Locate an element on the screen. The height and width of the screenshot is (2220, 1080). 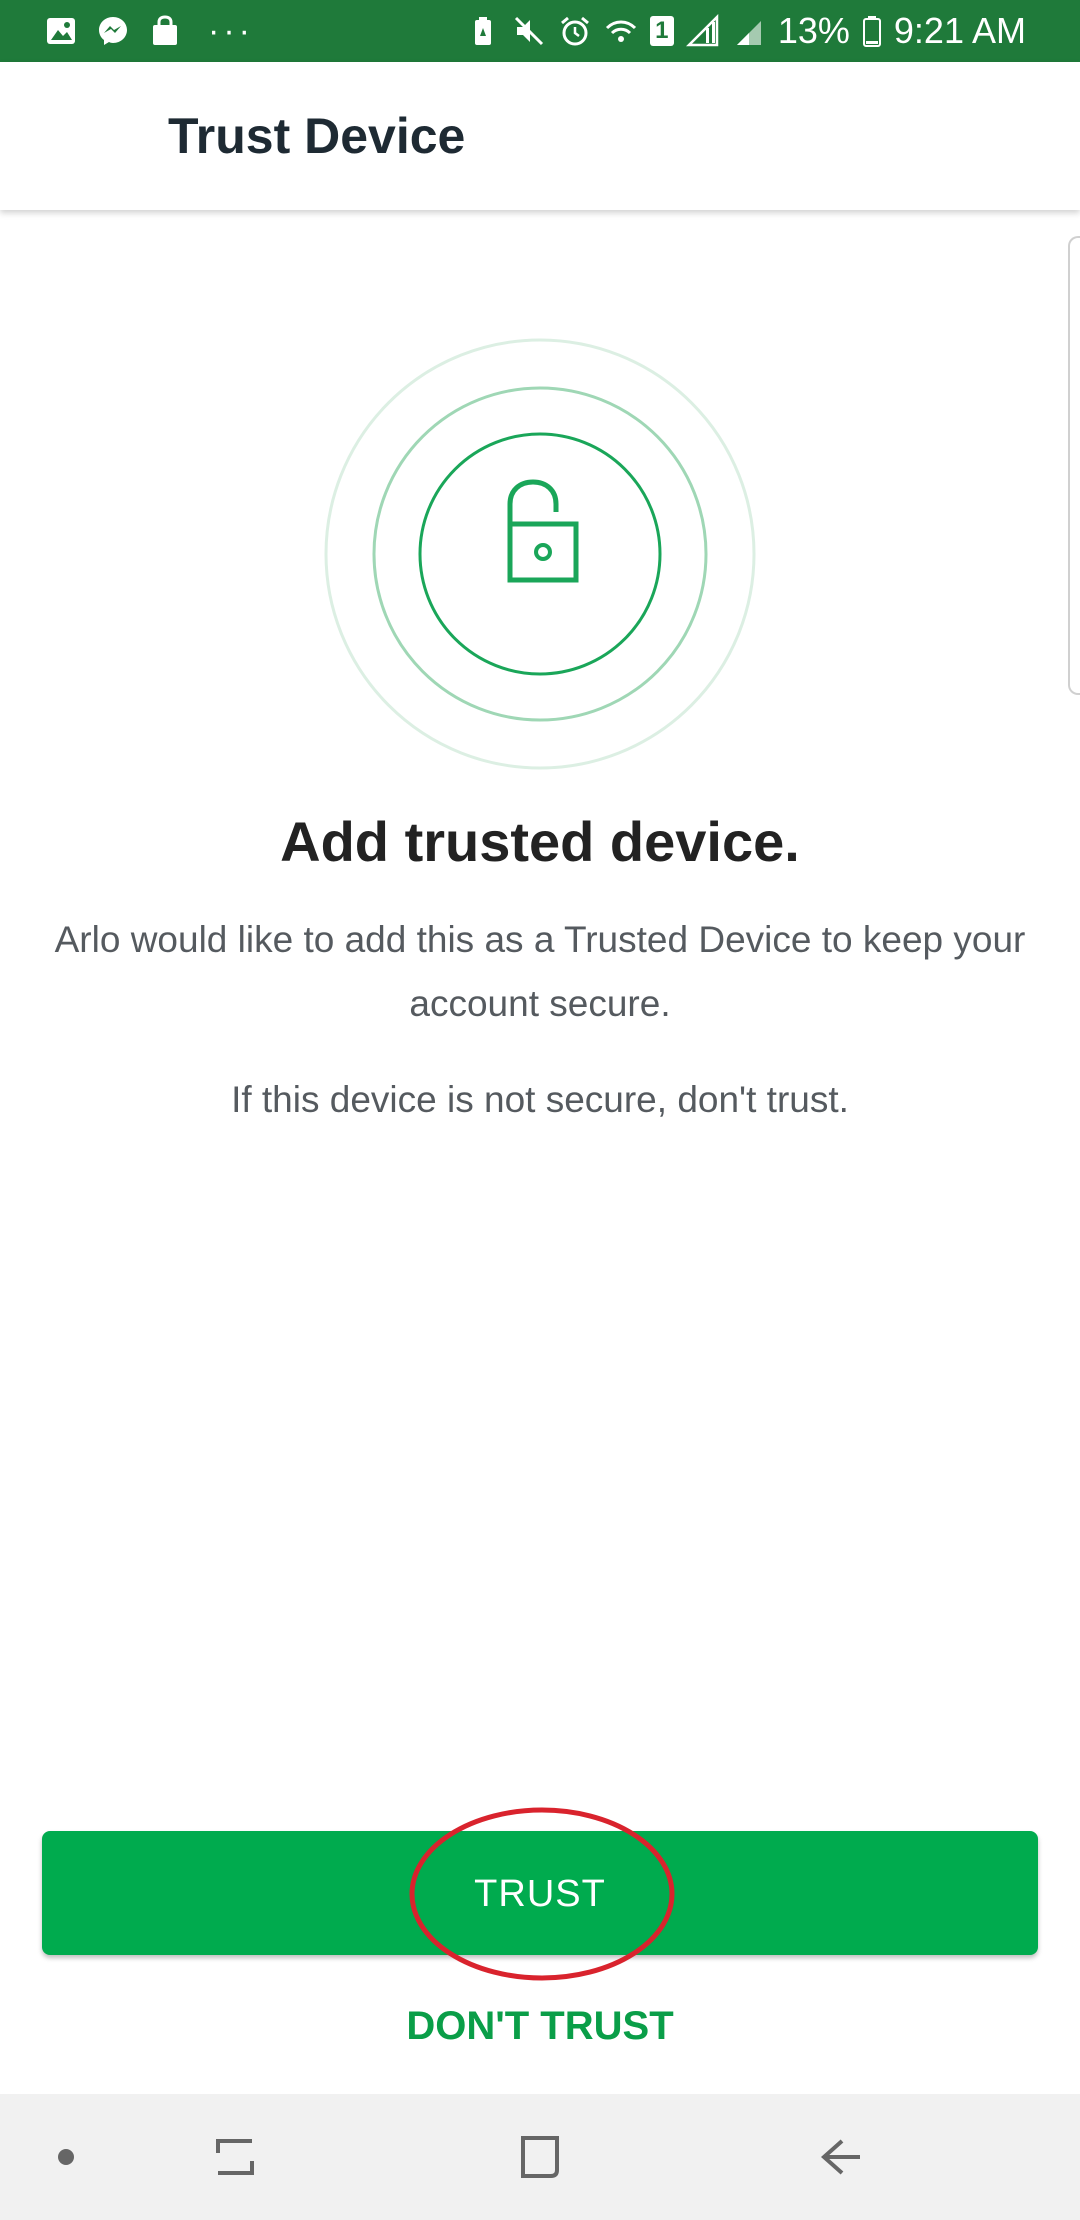
trust-illustration is located at coordinates (540, 554).